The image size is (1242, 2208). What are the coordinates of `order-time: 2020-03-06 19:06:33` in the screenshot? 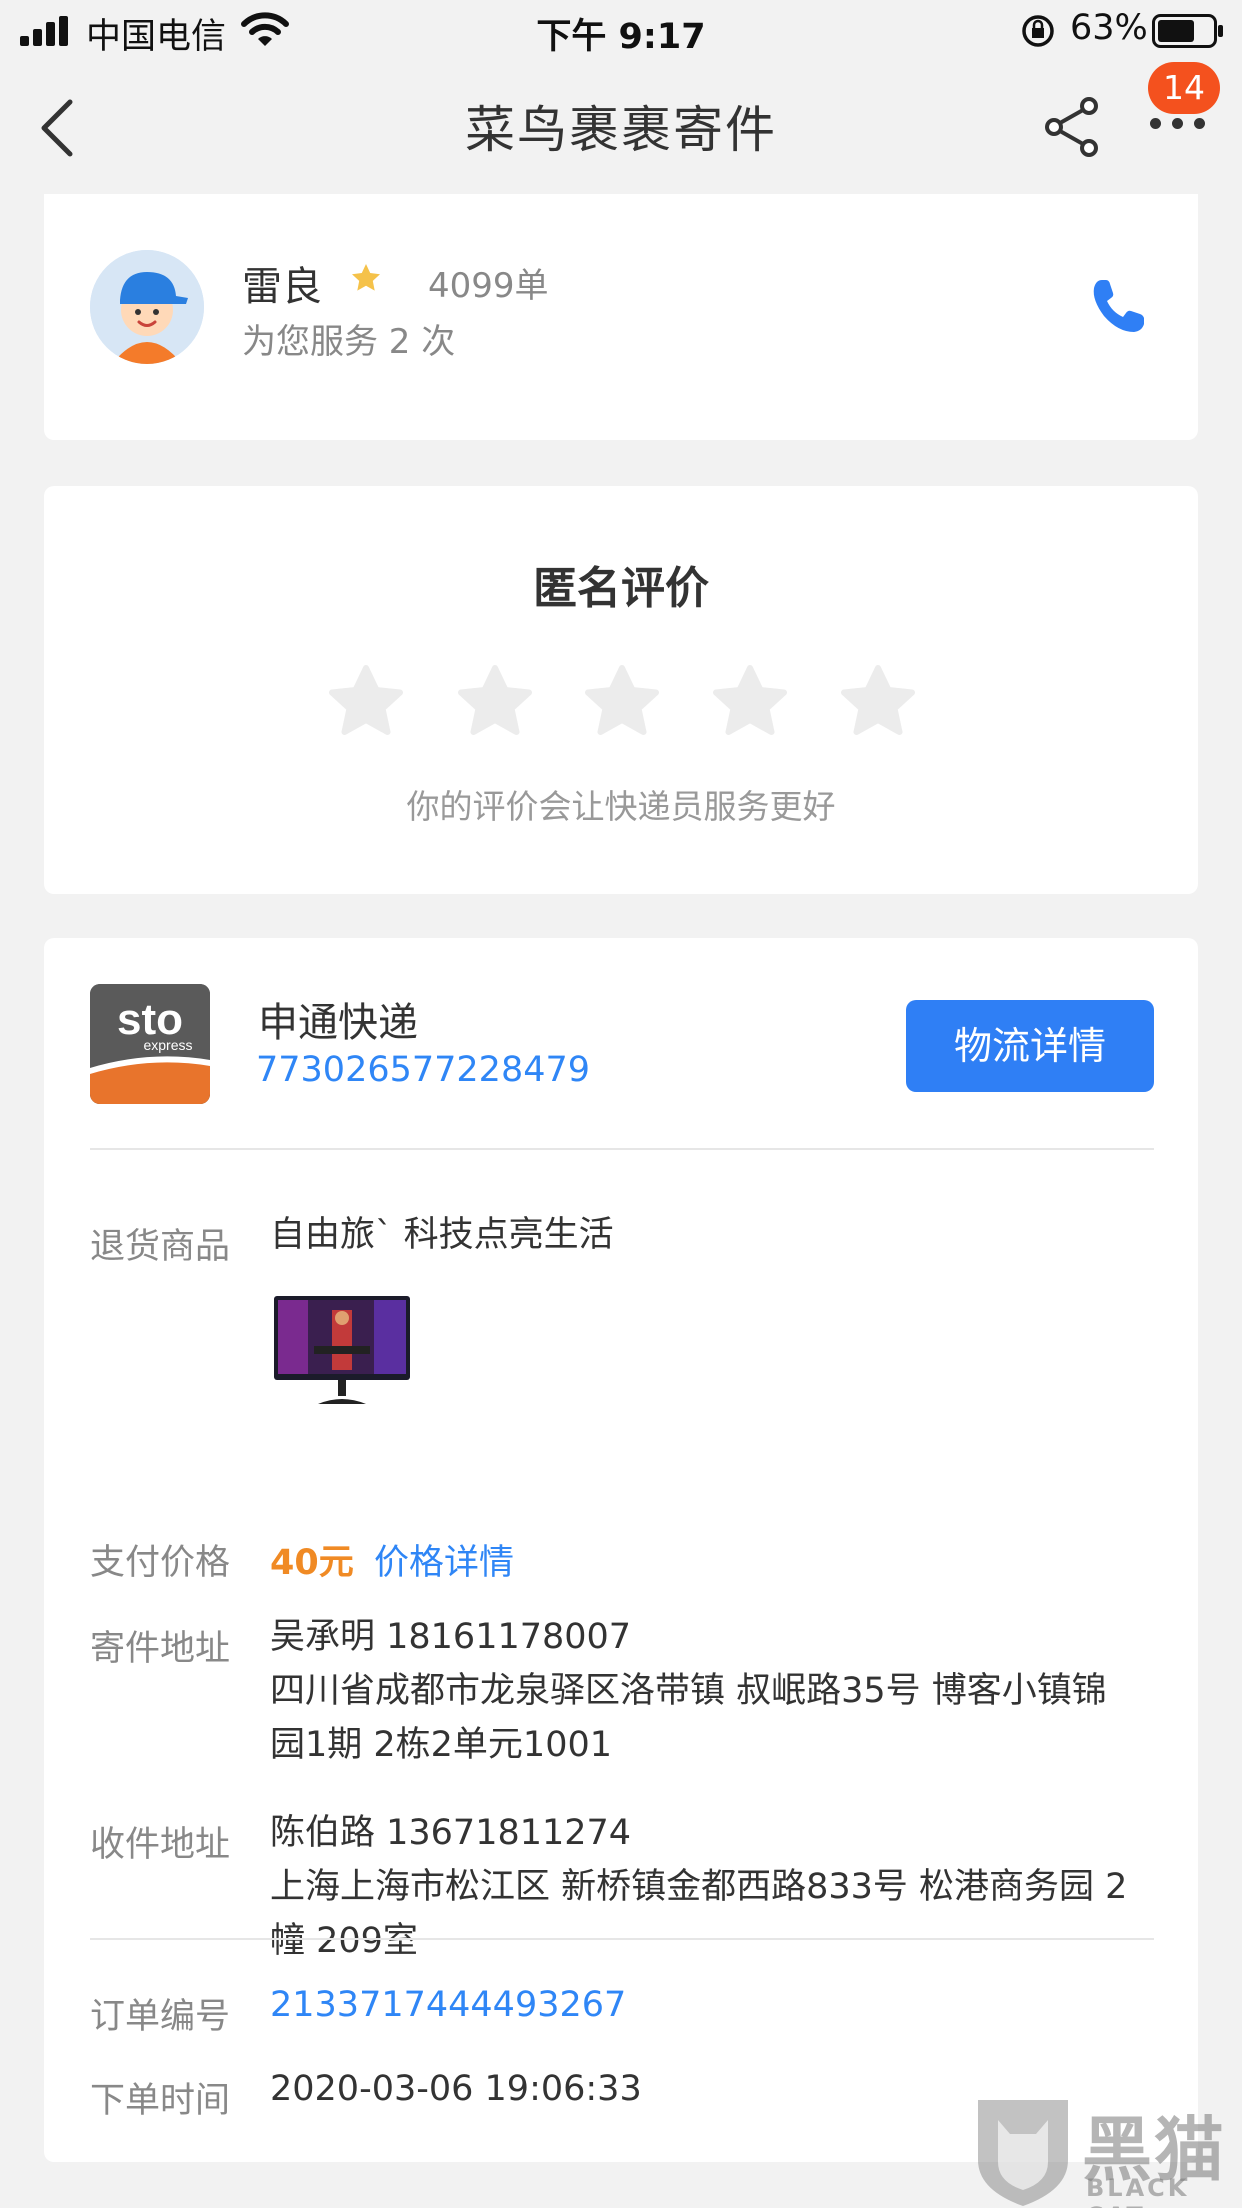 It's located at (456, 2089).